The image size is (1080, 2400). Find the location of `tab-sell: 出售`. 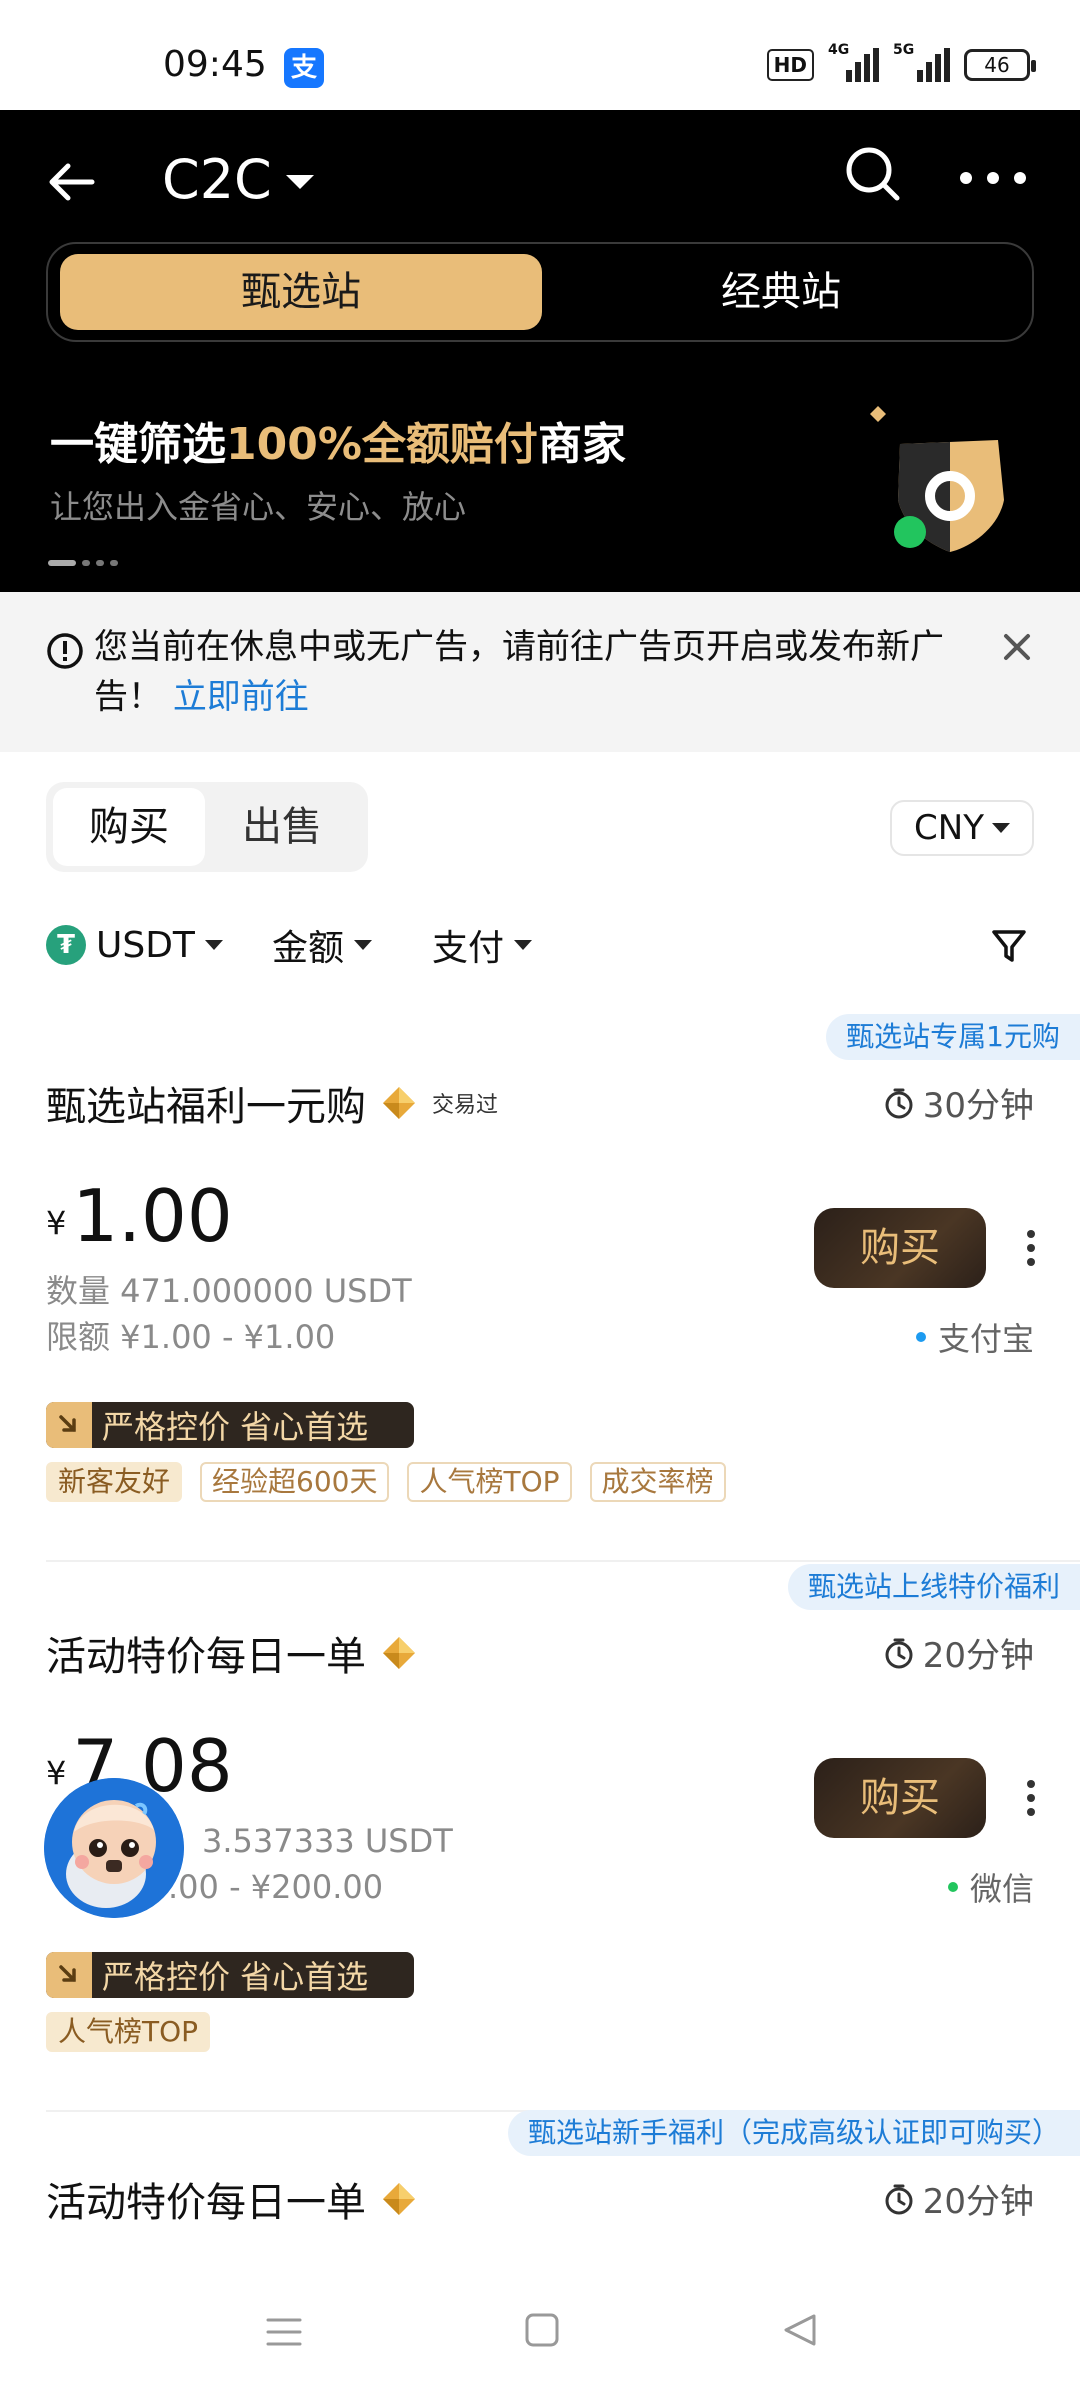

tab-sell: 出售 is located at coordinates (282, 827).